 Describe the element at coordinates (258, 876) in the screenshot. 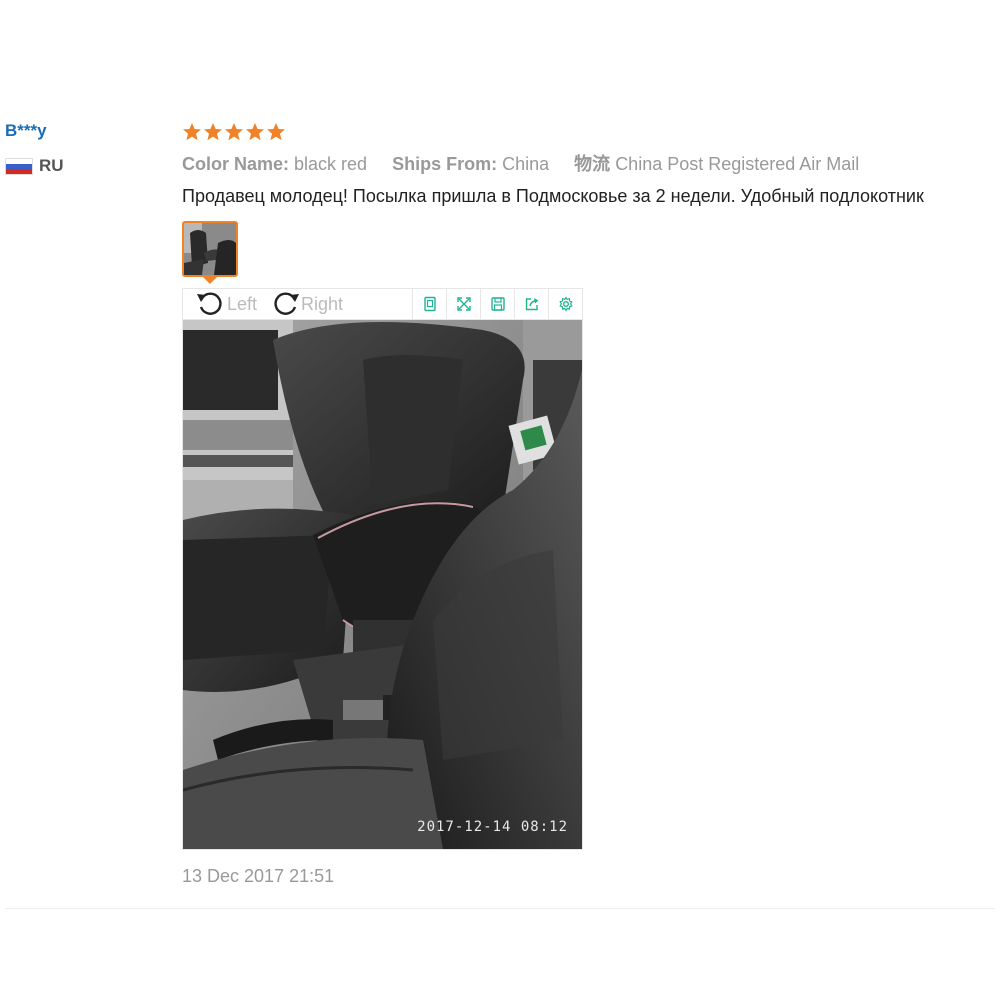

I see `review-date: 13 Dec 2017 21:51` at that location.